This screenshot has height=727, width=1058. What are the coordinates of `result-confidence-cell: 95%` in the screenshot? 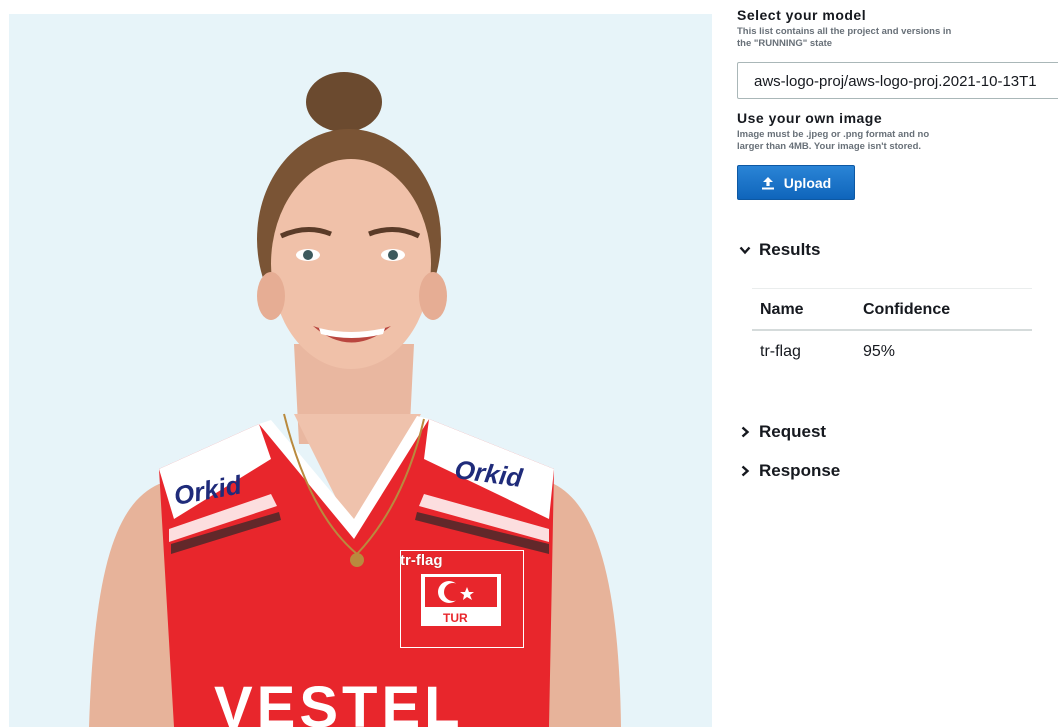 It's located at (879, 351).